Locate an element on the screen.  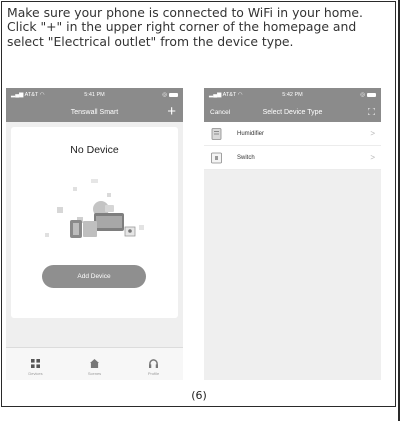
status-bar: ▂▄▆ AT&T ◠ 5:42 PM ◎ is located at coordinates (292, 95).